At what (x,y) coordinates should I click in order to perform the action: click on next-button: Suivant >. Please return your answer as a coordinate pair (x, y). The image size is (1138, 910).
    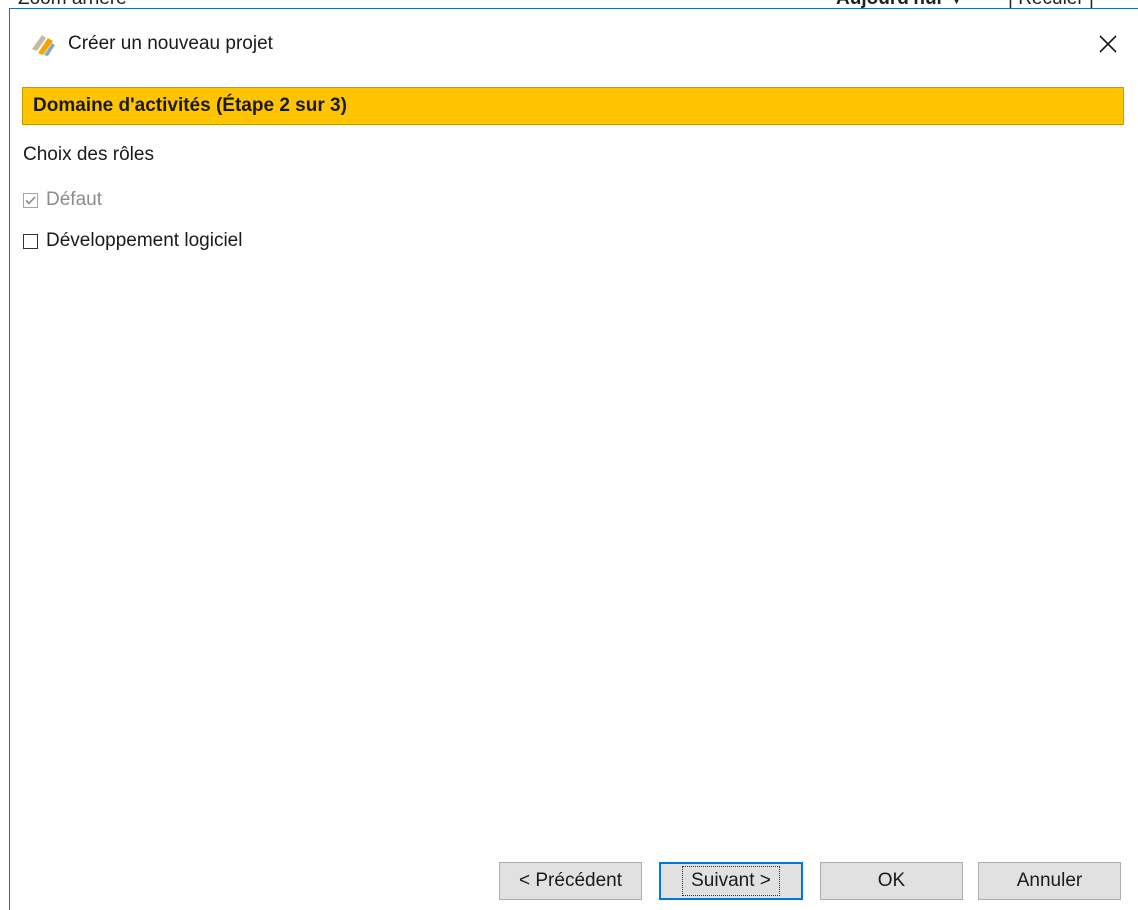
    Looking at the image, I should click on (731, 881).